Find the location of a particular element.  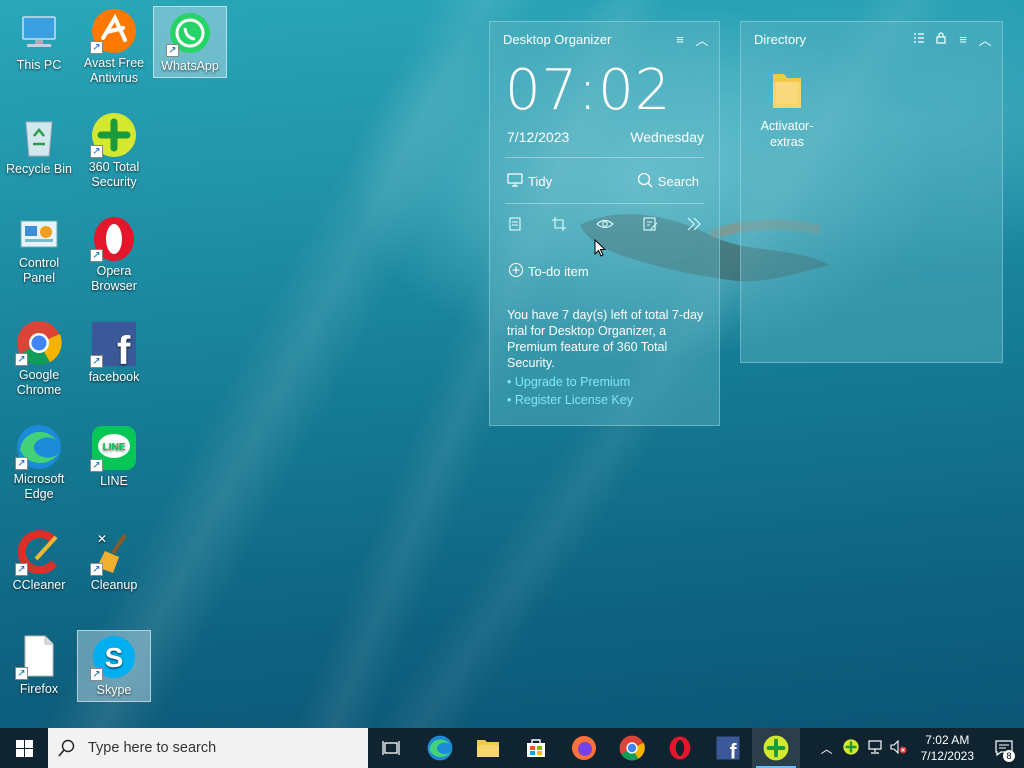

svg-text: S is located at coordinates (114, 657).